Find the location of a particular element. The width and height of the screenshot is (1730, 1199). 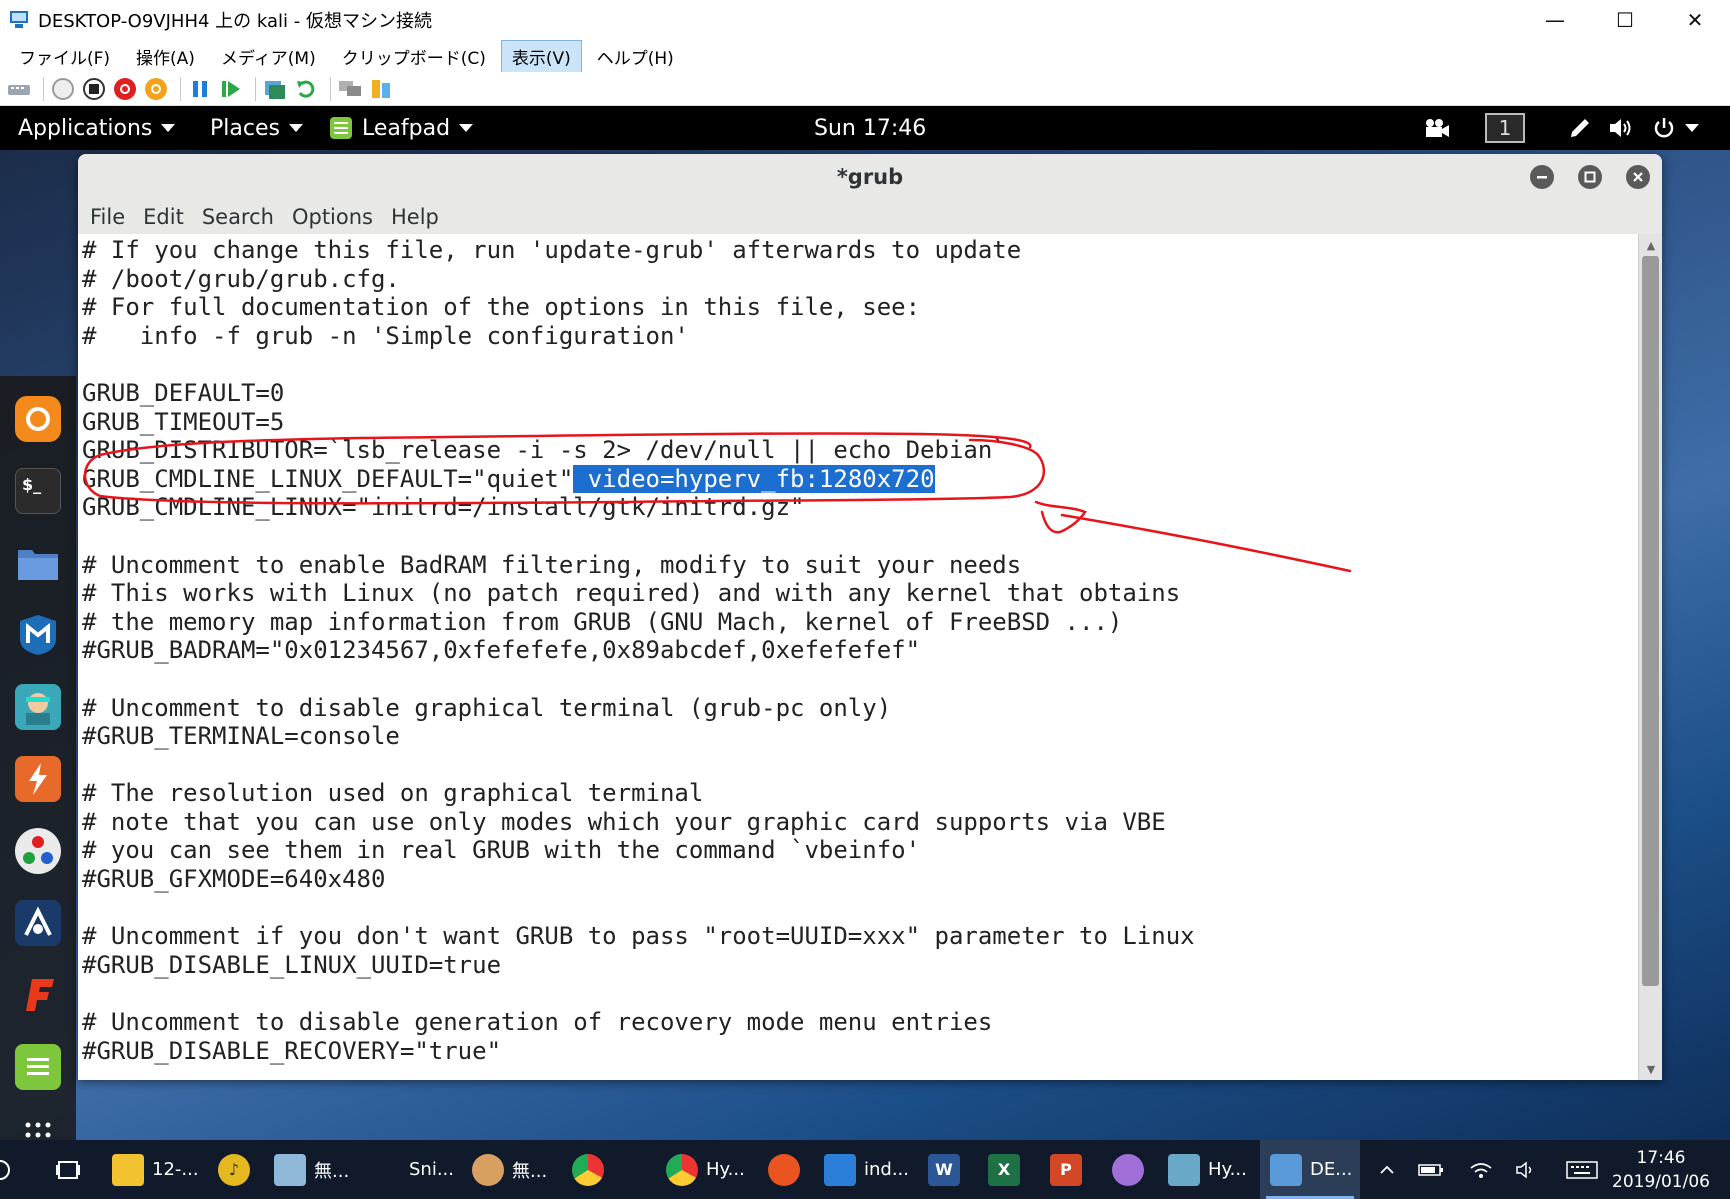

turn-off-icon is located at coordinates (94, 89).